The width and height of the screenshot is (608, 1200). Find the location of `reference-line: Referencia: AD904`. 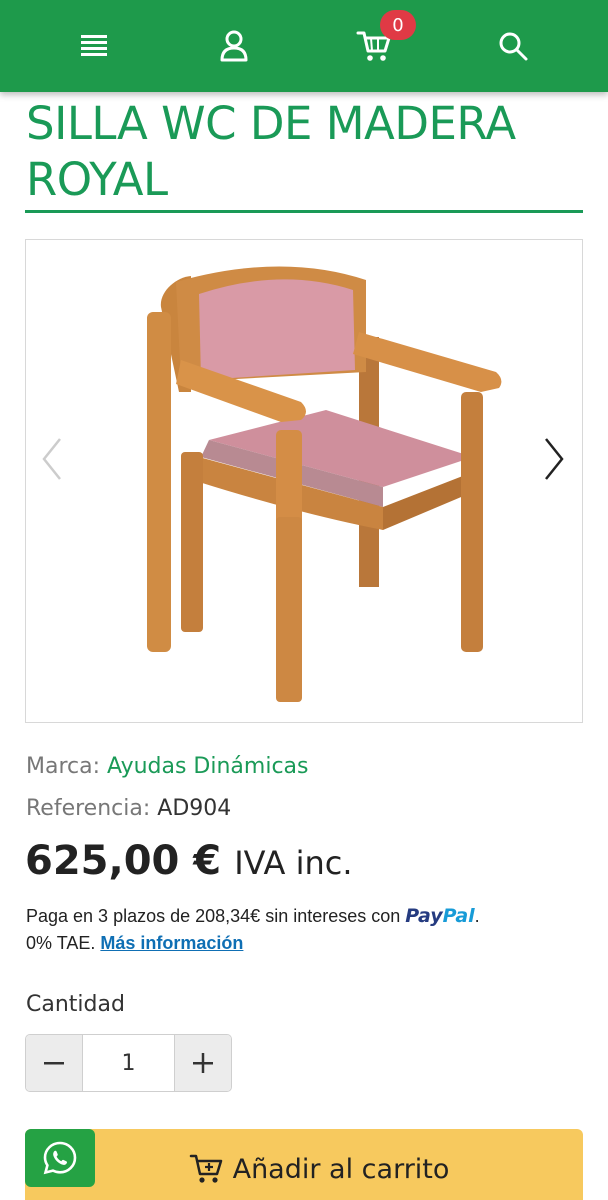

reference-line: Referencia: AD904 is located at coordinates (128, 808).